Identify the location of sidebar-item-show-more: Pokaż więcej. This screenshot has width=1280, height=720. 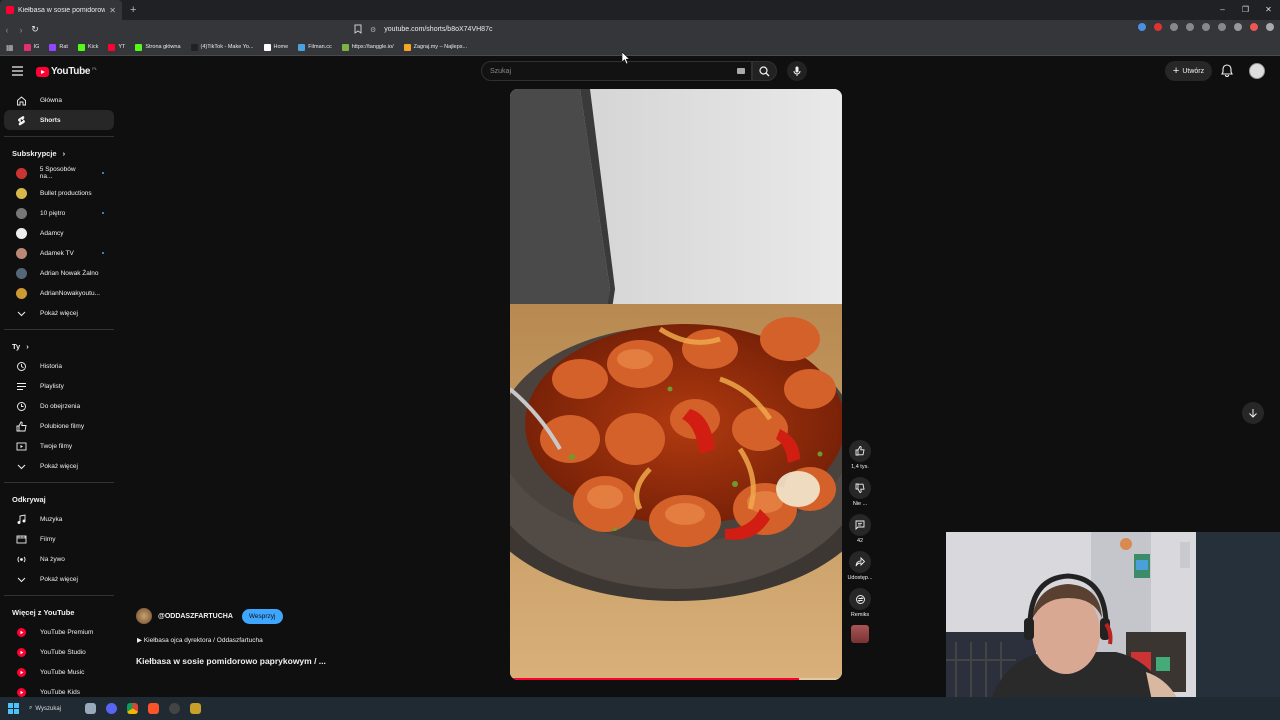
(59, 313).